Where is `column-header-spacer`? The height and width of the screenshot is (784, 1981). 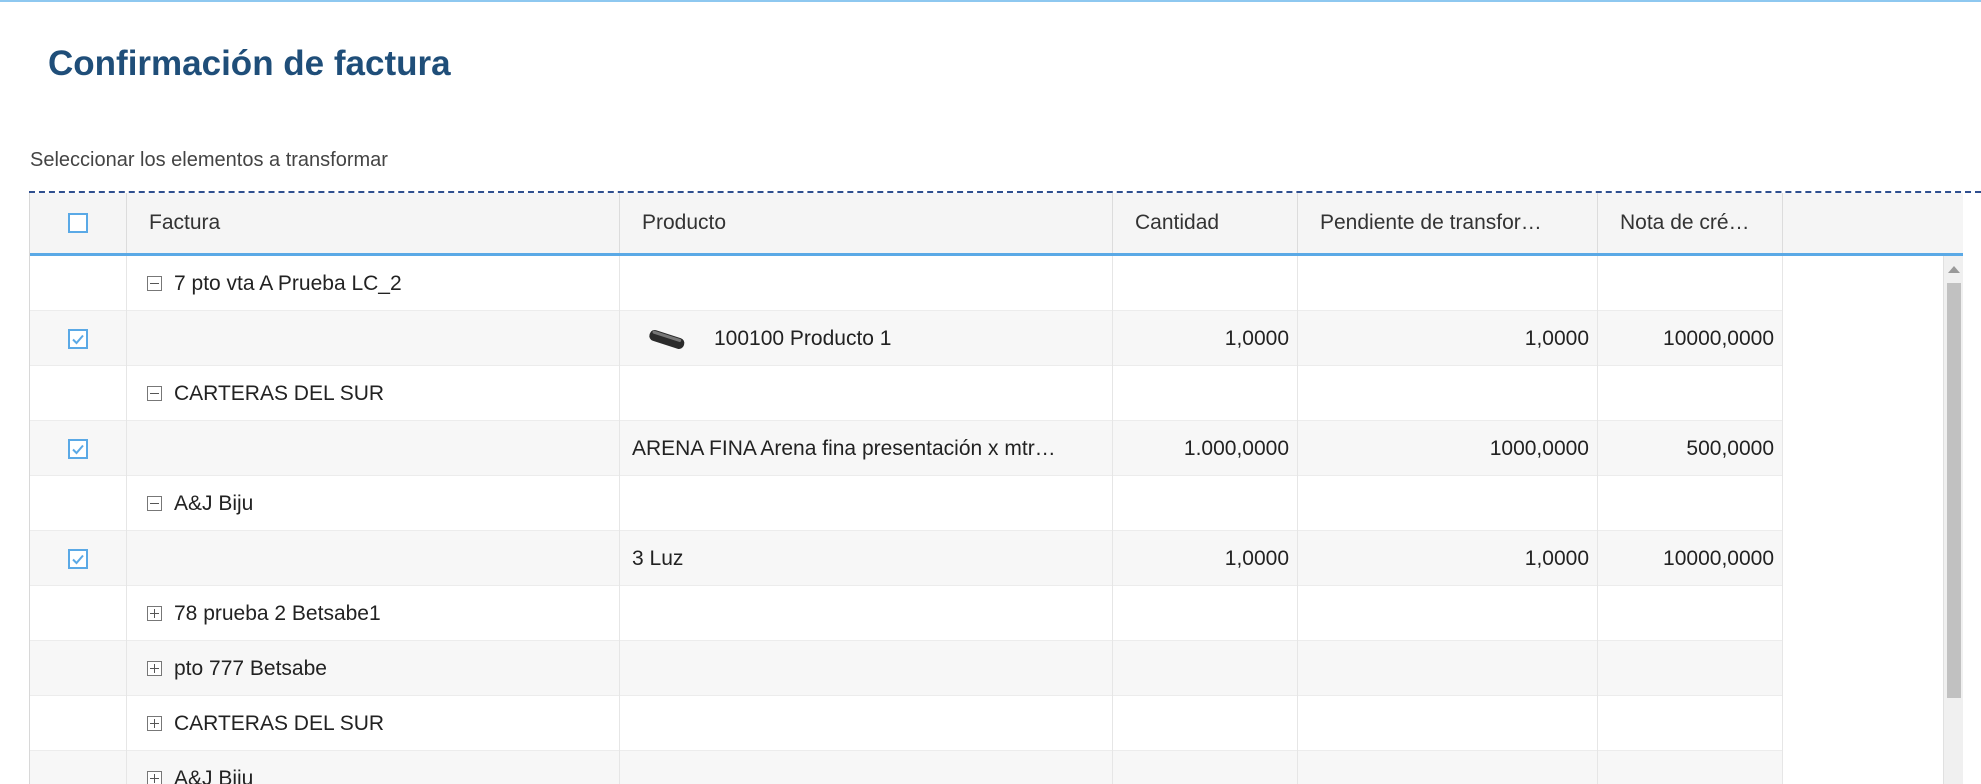 column-header-spacer is located at coordinates (1873, 223).